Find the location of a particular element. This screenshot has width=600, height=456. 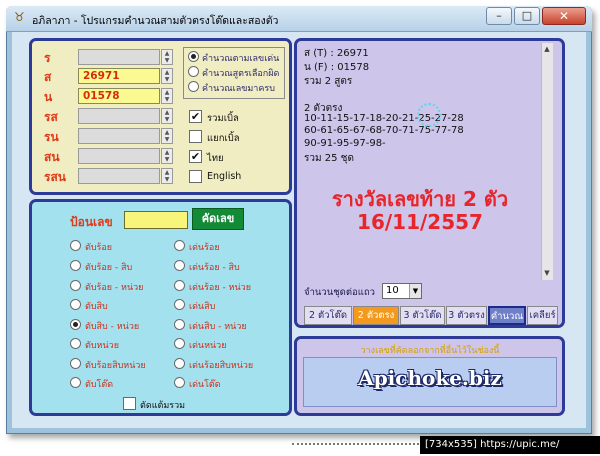

result-line: 90-91-95-97-98- is located at coordinates (345, 143).